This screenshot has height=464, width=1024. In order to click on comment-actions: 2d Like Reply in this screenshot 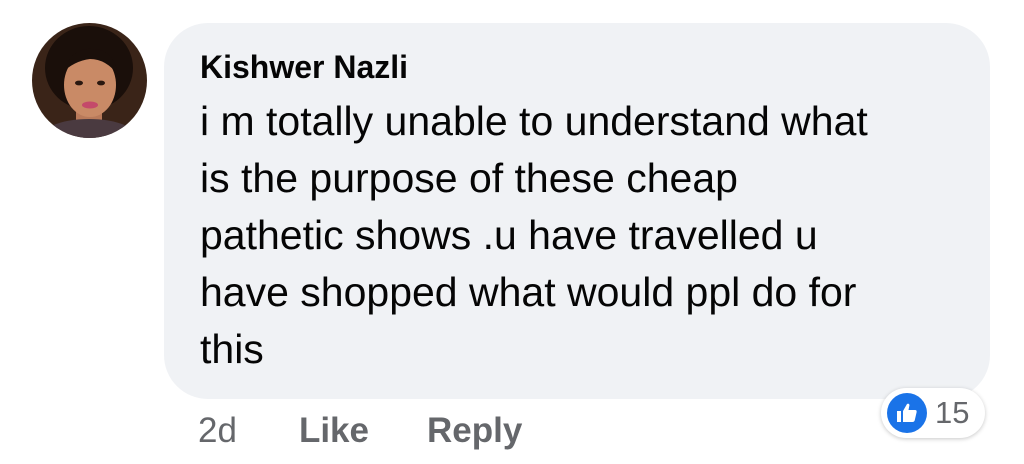, I will do `click(360, 431)`.